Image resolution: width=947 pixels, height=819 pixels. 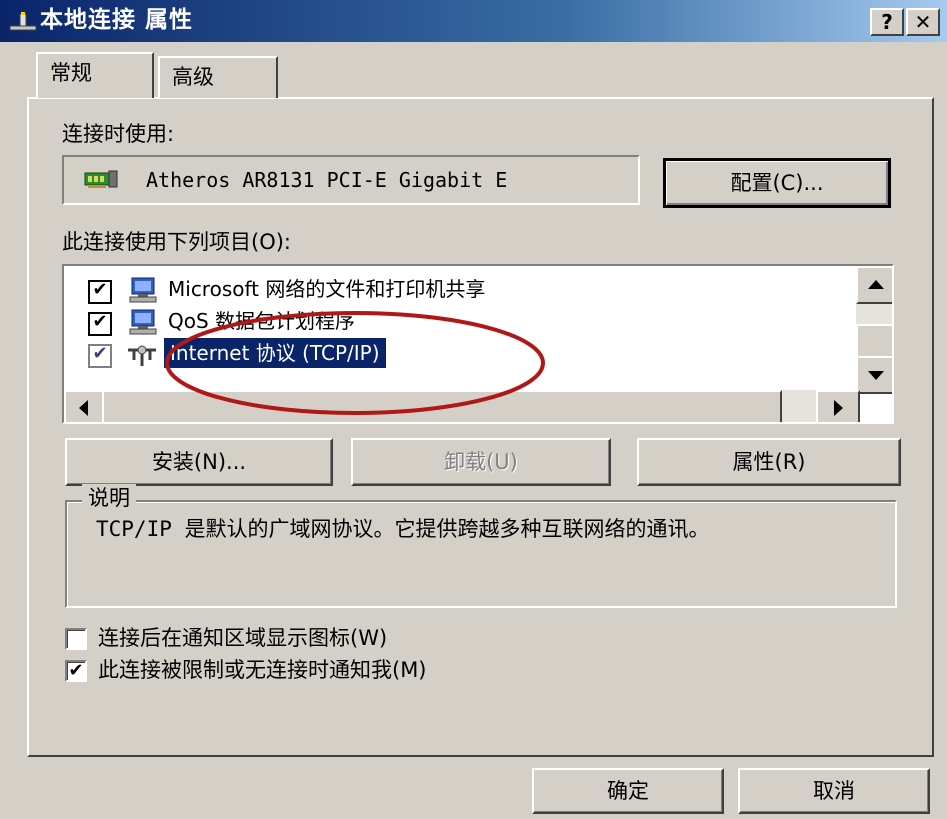 I want to click on list-item: ✔ QoS 数据包计划程序, so click(x=472, y=322).